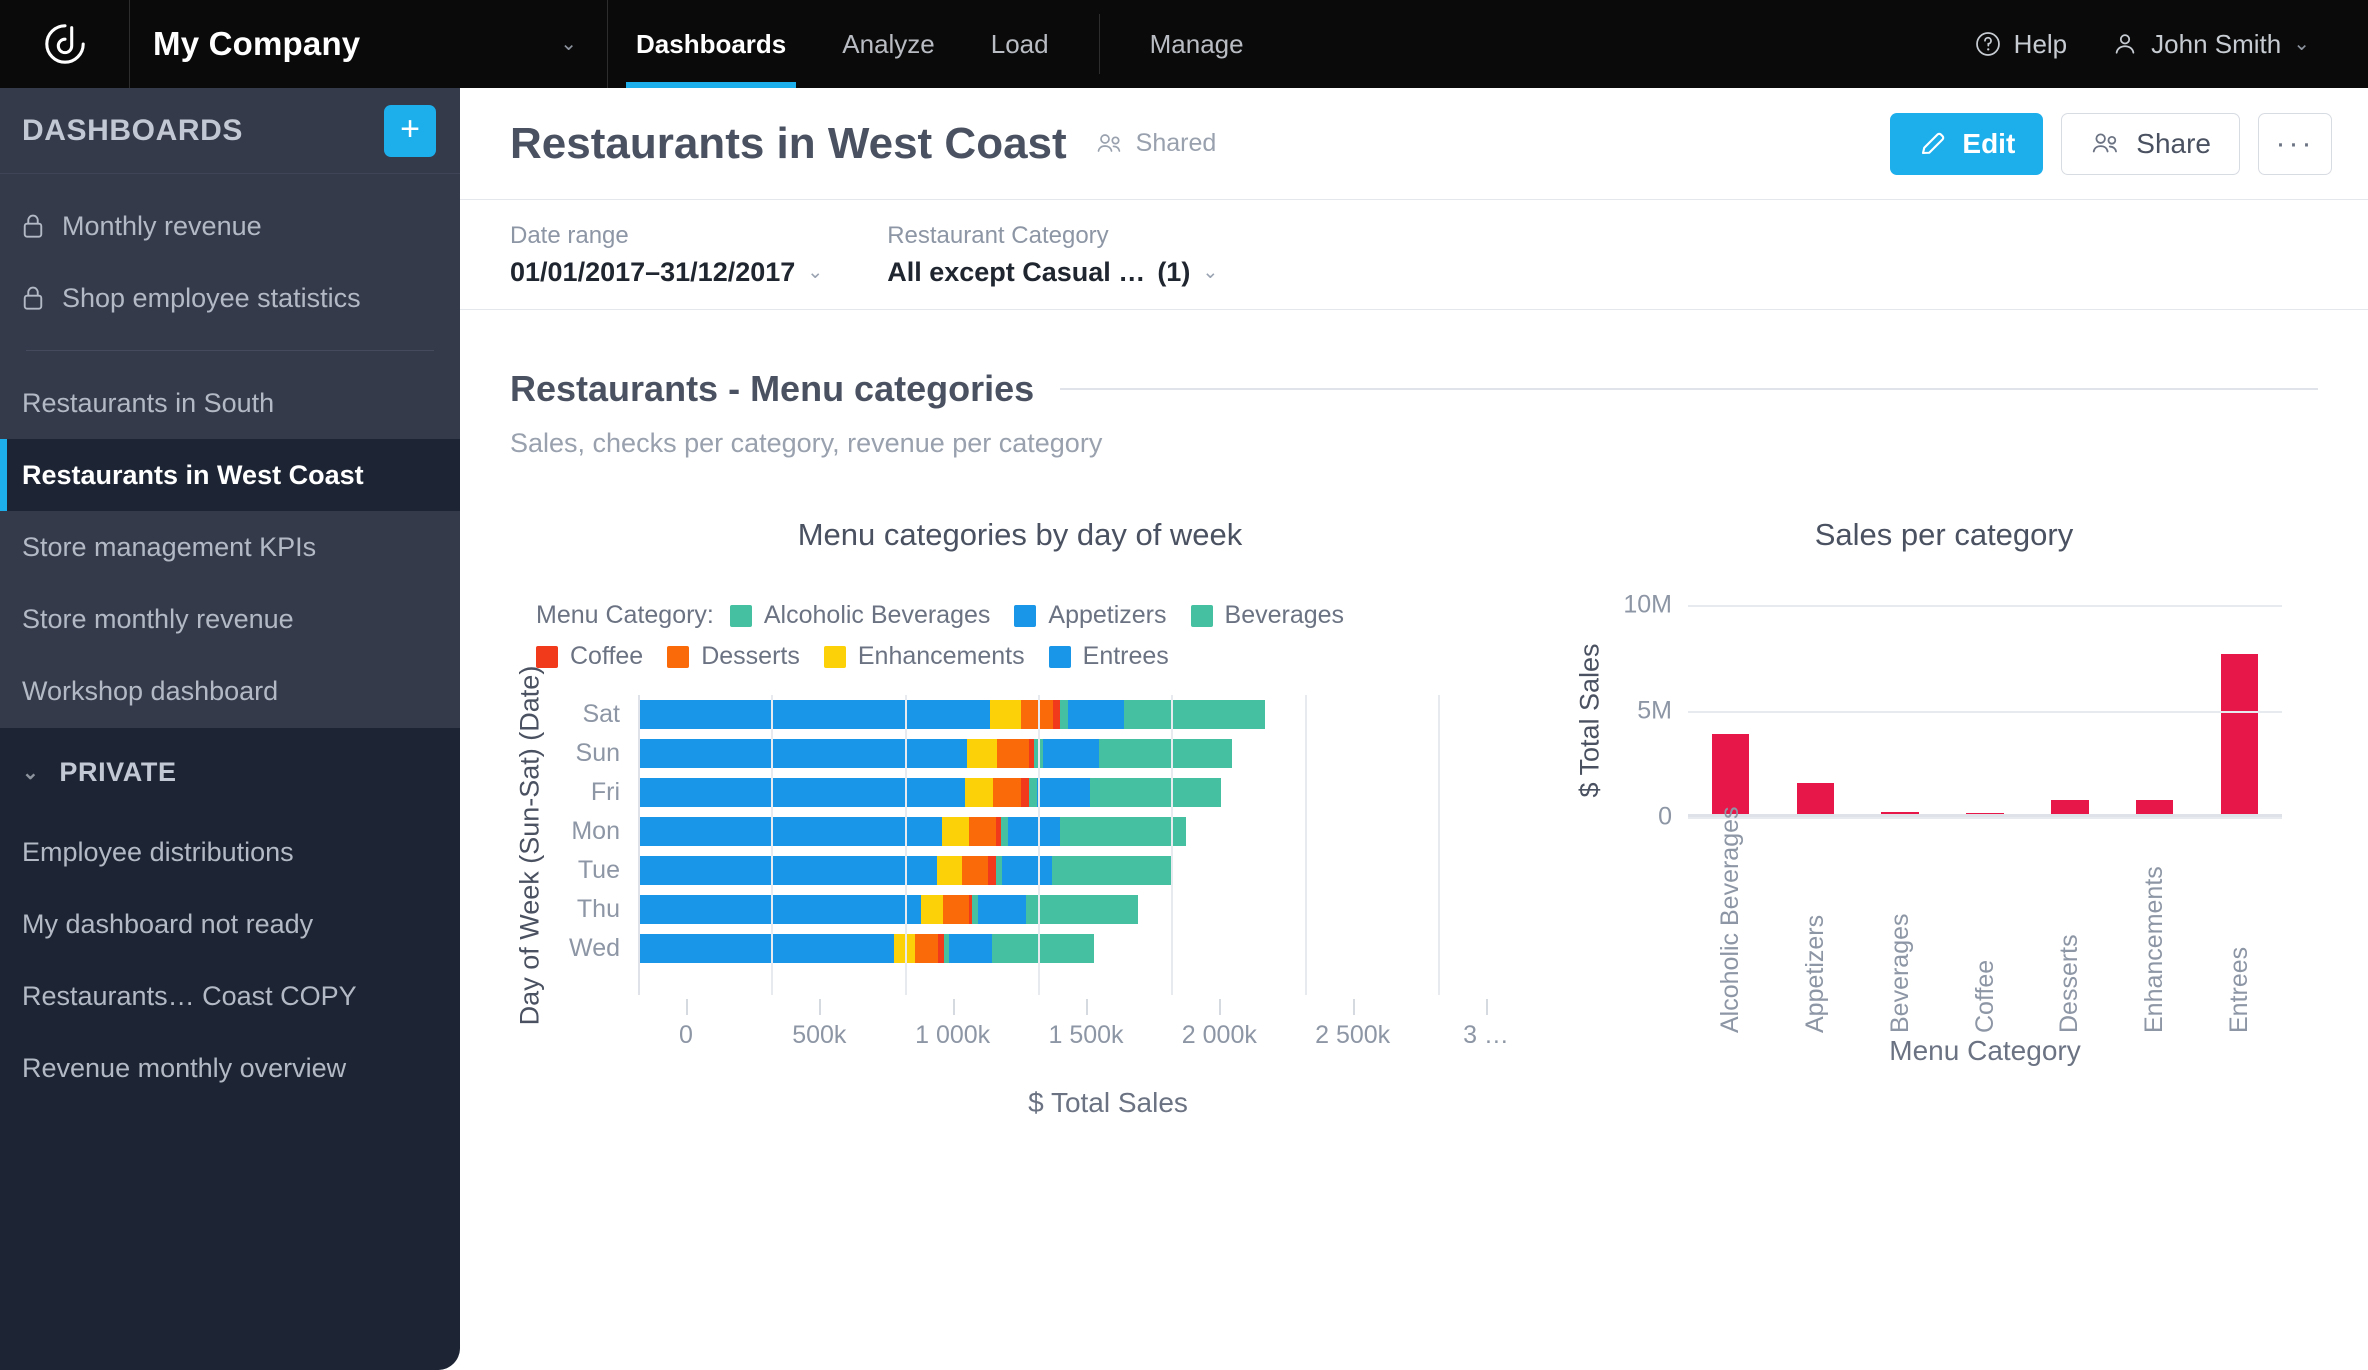 The height and width of the screenshot is (1370, 2368). What do you see at coordinates (230, 619) in the screenshot?
I see `sidebar-item-store-monthly-revenue: Store monthly revenue` at bounding box center [230, 619].